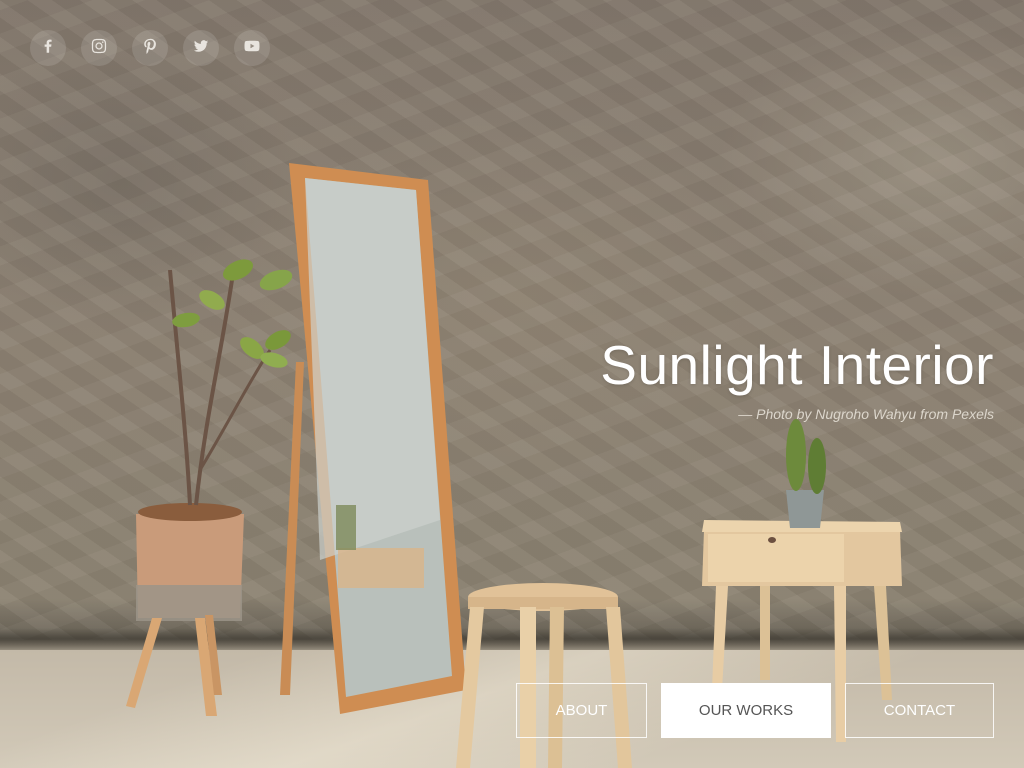  What do you see at coordinates (797, 365) in the screenshot?
I see `page-title: Sunlight Interior` at bounding box center [797, 365].